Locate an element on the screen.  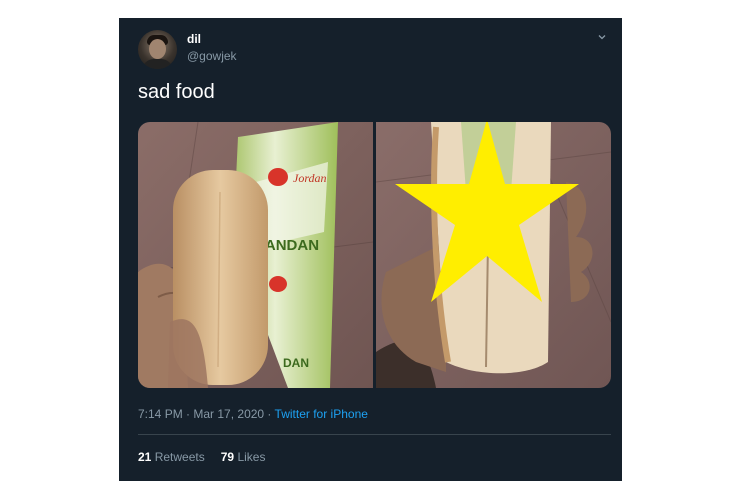
tweet-date: Mar 17, 2020 is located at coordinates (228, 414).